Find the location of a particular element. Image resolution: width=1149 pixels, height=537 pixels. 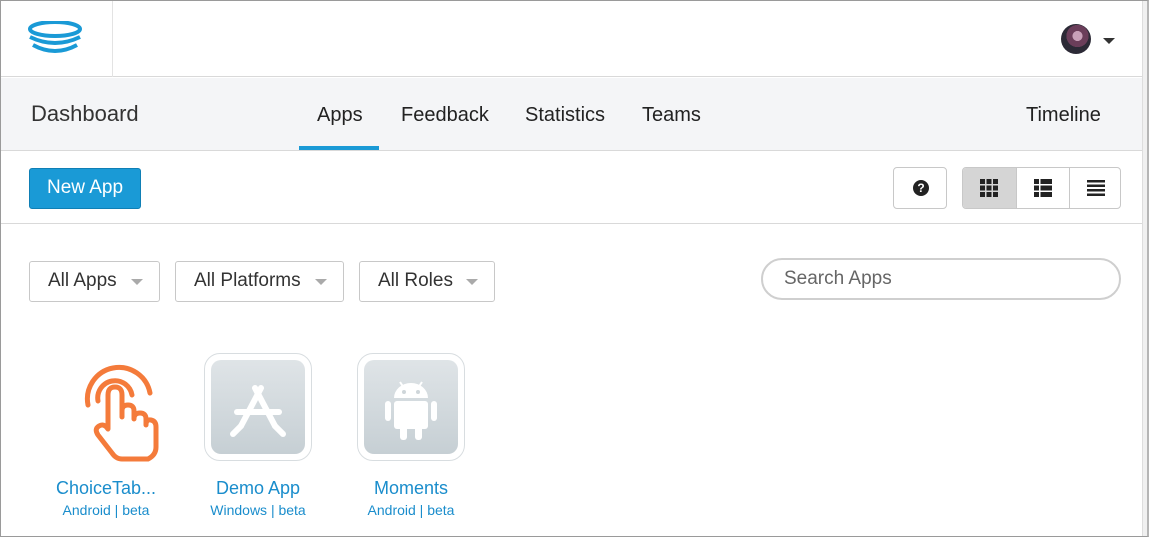

app-card: Demo App Windows | beta is located at coordinates (258, 434).